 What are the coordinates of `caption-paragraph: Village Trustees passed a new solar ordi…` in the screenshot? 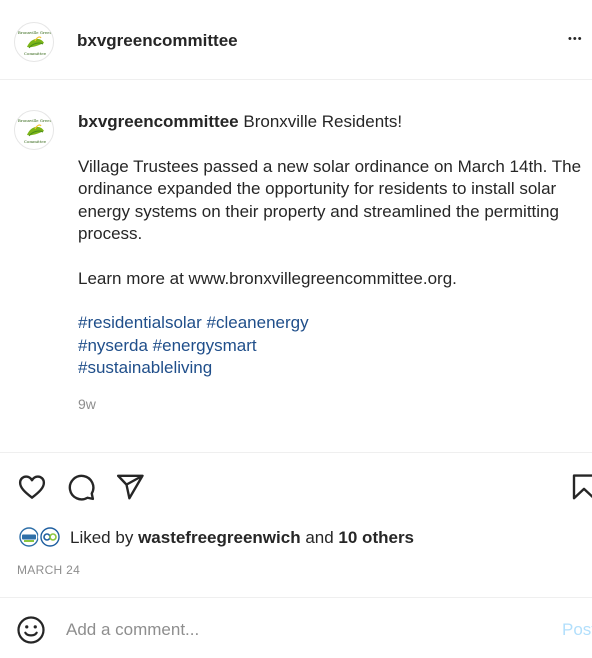 It's located at (330, 200).